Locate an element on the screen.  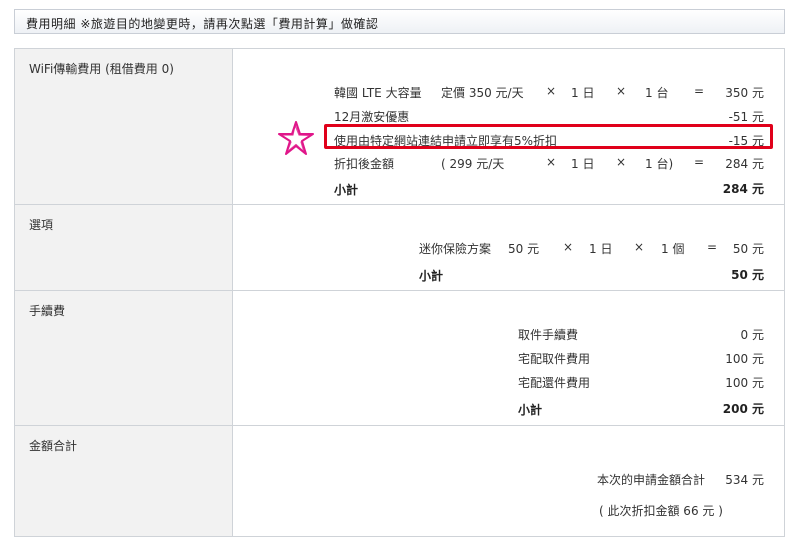
wifi-subtotal-label: 小計 is located at coordinates (346, 190).